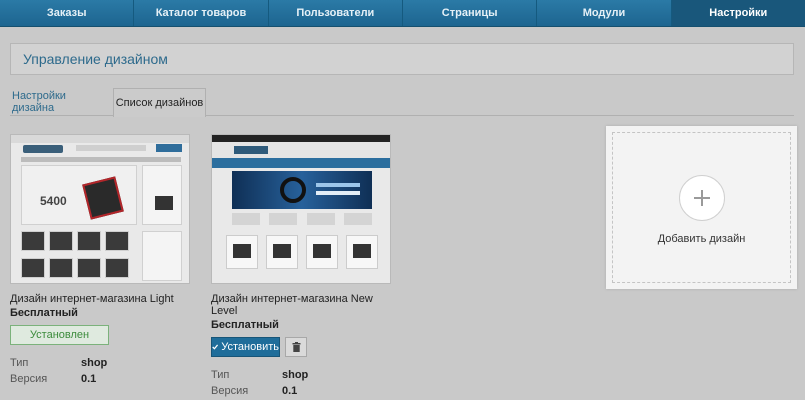 The image size is (805, 400). What do you see at coordinates (162, 256) in the screenshot?
I see `thumb-brands` at bounding box center [162, 256].